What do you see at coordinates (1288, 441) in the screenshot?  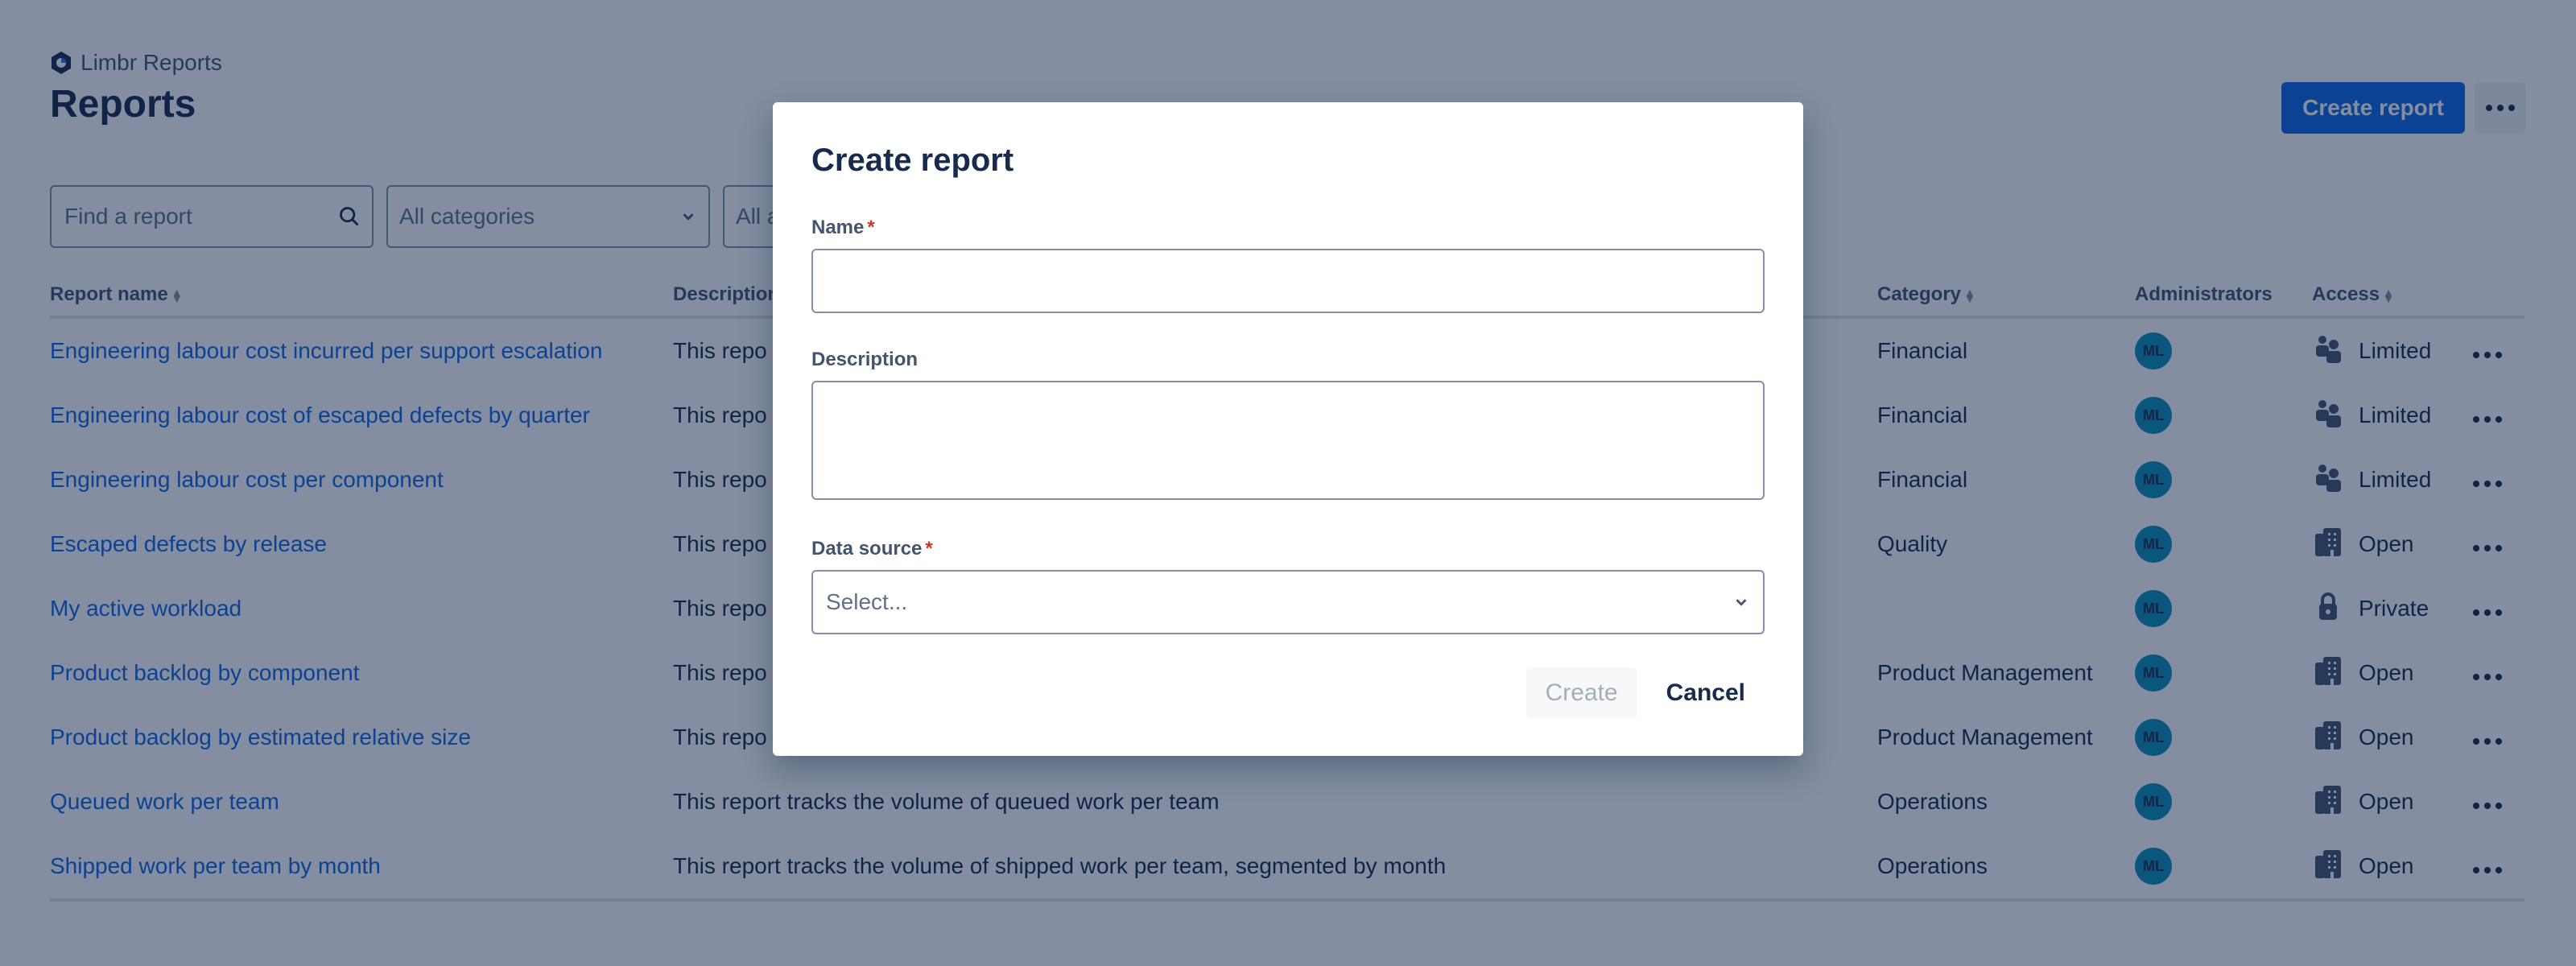 I see `description-field` at bounding box center [1288, 441].